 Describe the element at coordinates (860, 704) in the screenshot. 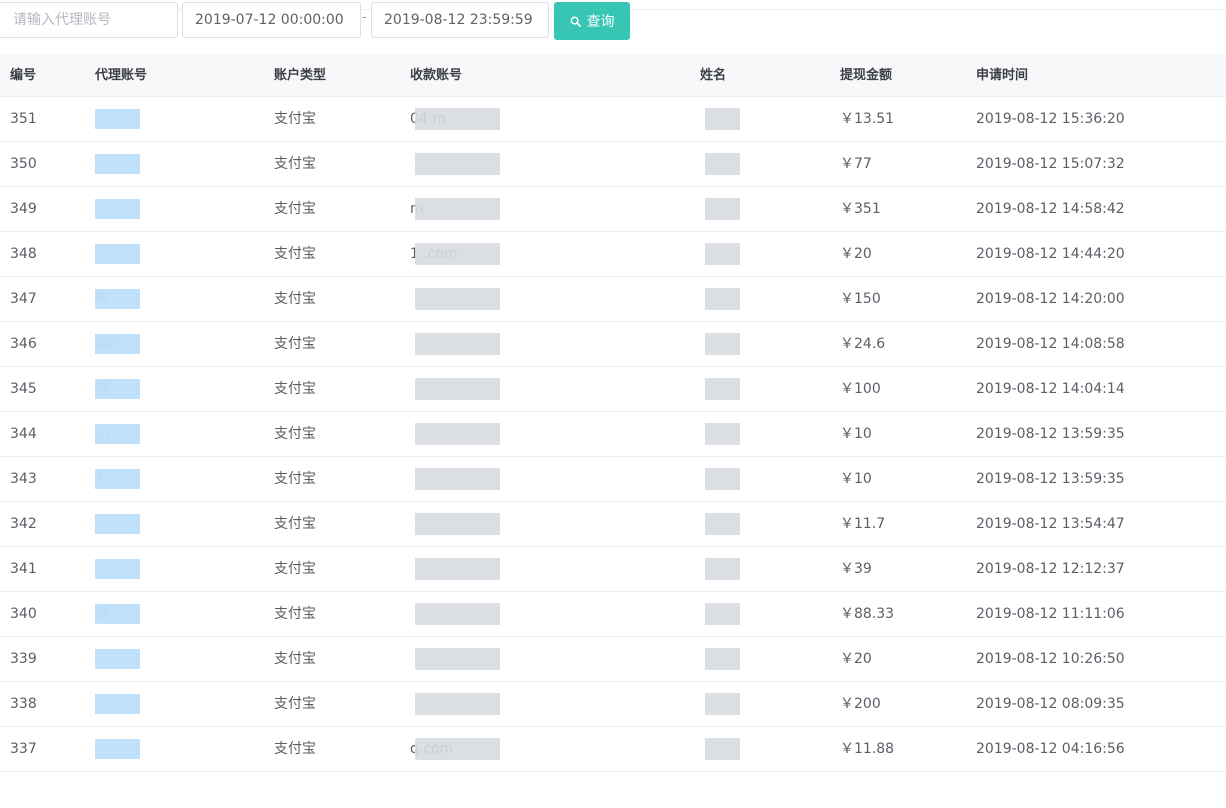

I see `row-amount: ￥200` at that location.